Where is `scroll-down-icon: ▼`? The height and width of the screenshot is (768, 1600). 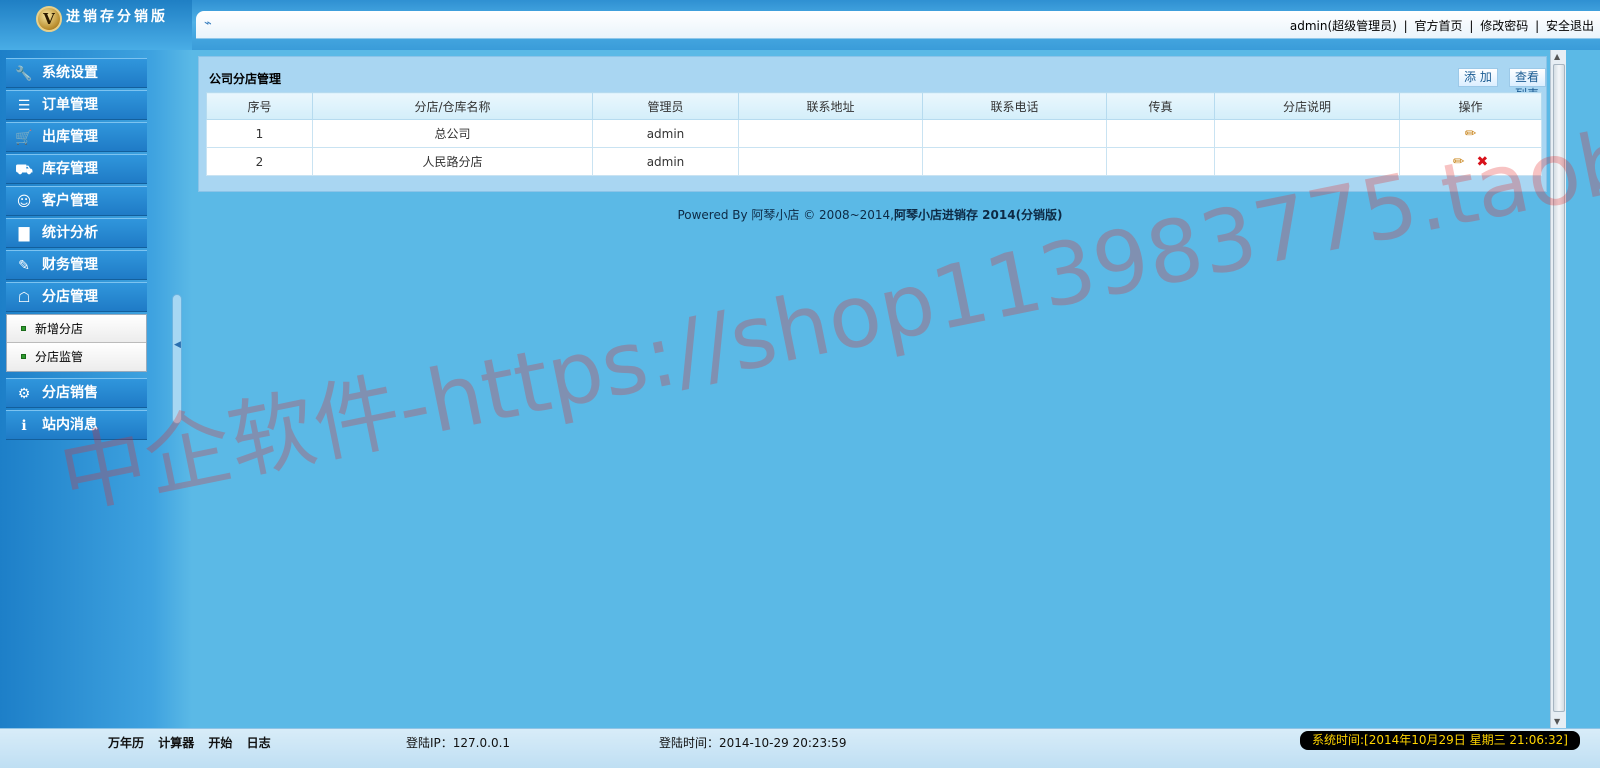
scroll-down-icon: ▼ is located at coordinates (1557, 721).